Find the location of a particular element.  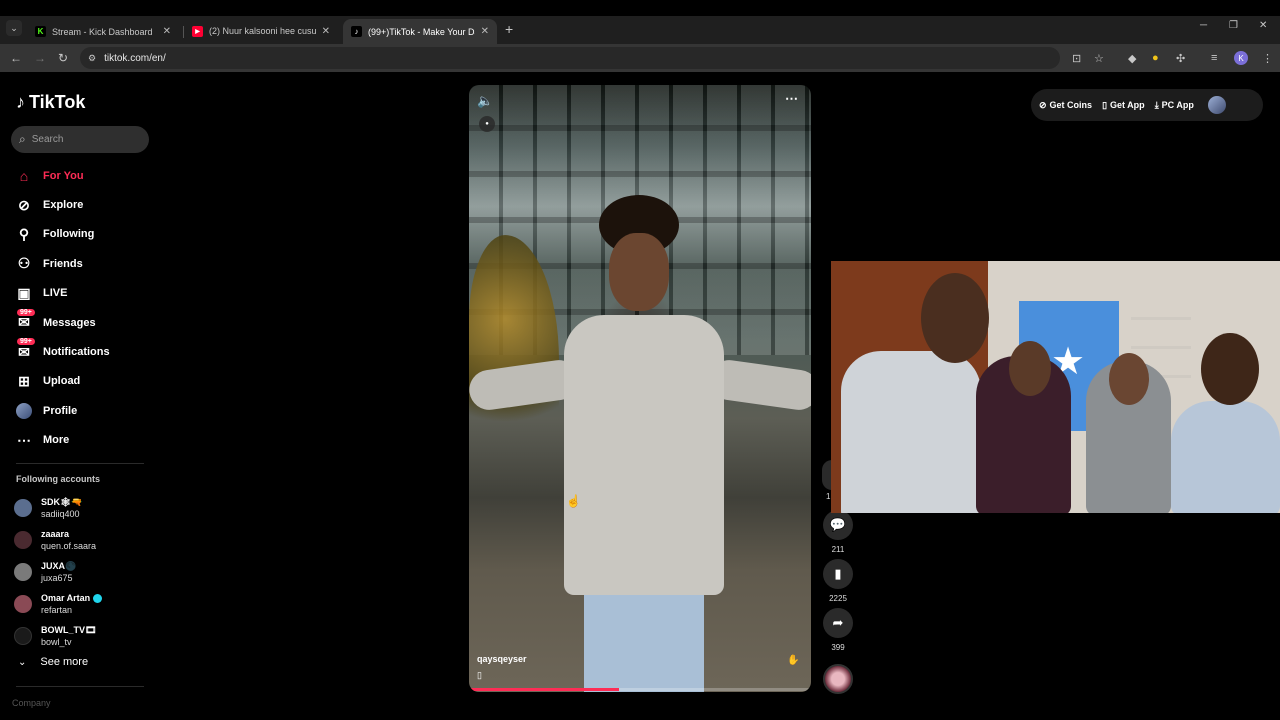

account-name: SDK🕸🔫 is located at coordinates (62, 502).